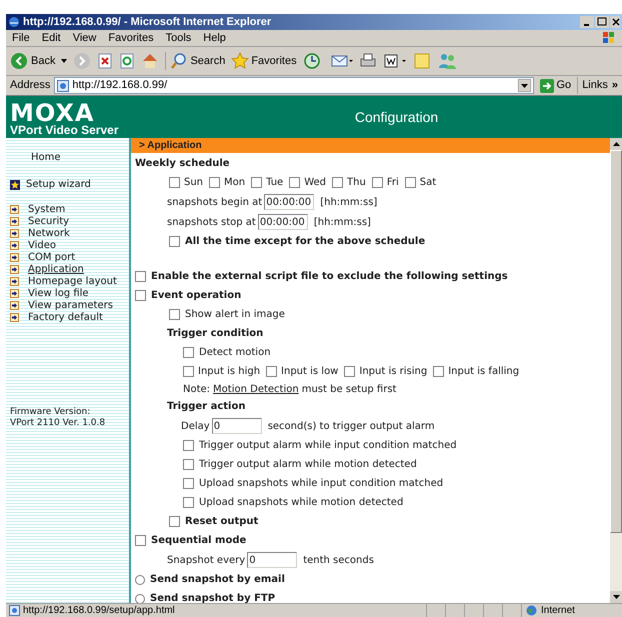  What do you see at coordinates (616, 597) in the screenshot?
I see `scroll-down-icon` at bounding box center [616, 597].